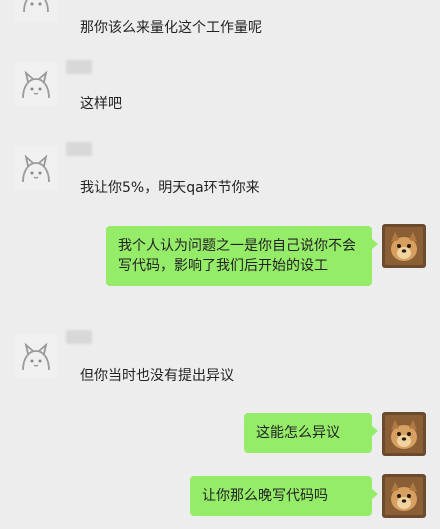 The height and width of the screenshot is (529, 440). What do you see at coordinates (237, 256) in the screenshot?
I see `message-text: 我个人认为问题之一是你自己说你不会写代码，影响了我们后开始的设工` at bounding box center [237, 256].